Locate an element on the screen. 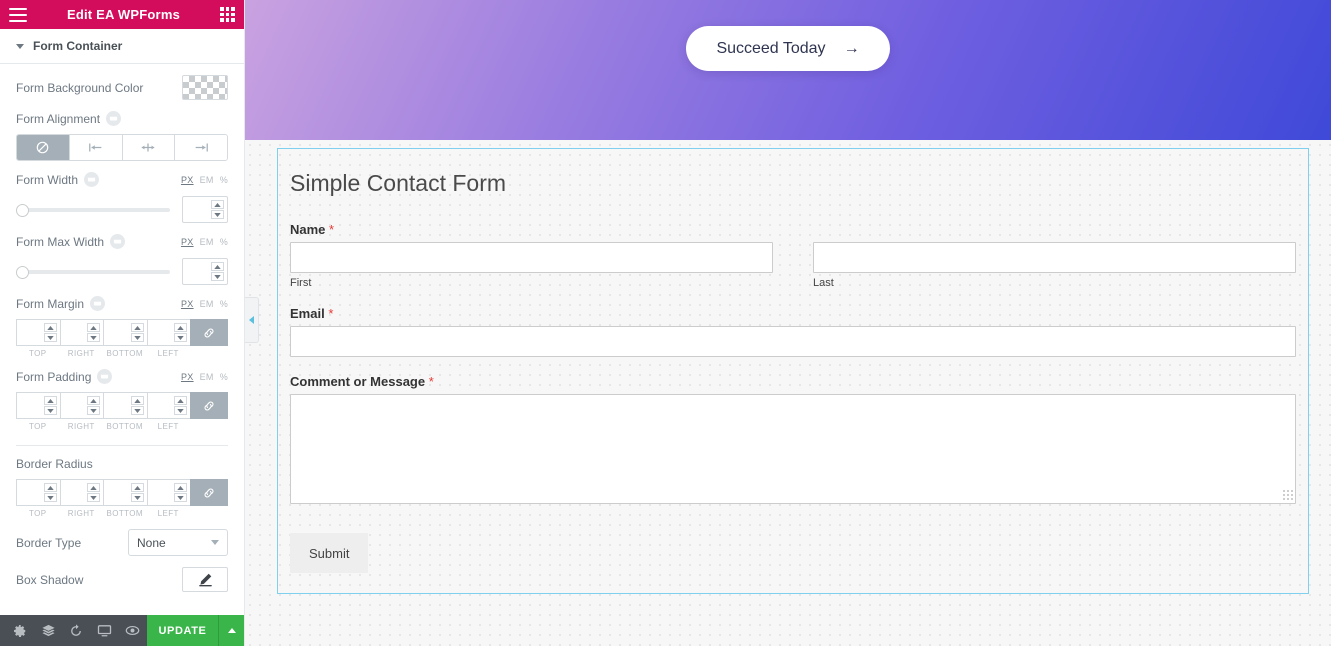 The image size is (1331, 646). spinner-padding-left is located at coordinates (180, 405).